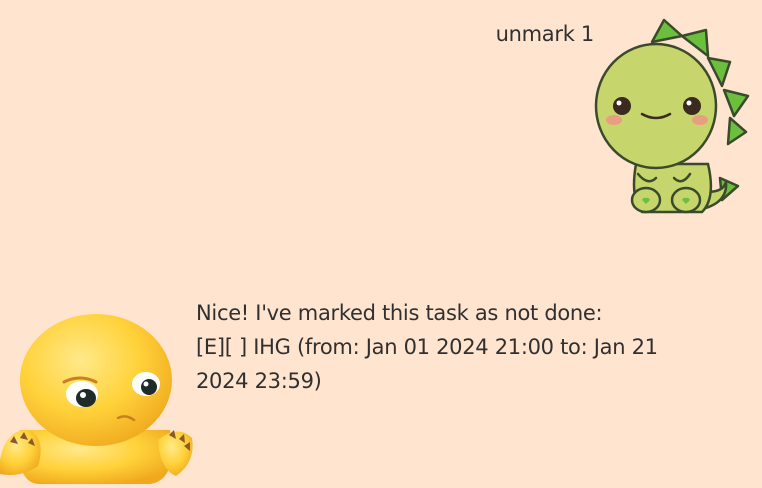 This screenshot has height=488, width=762. I want to click on green-dinosaur-avatar-icon, so click(674, 116).